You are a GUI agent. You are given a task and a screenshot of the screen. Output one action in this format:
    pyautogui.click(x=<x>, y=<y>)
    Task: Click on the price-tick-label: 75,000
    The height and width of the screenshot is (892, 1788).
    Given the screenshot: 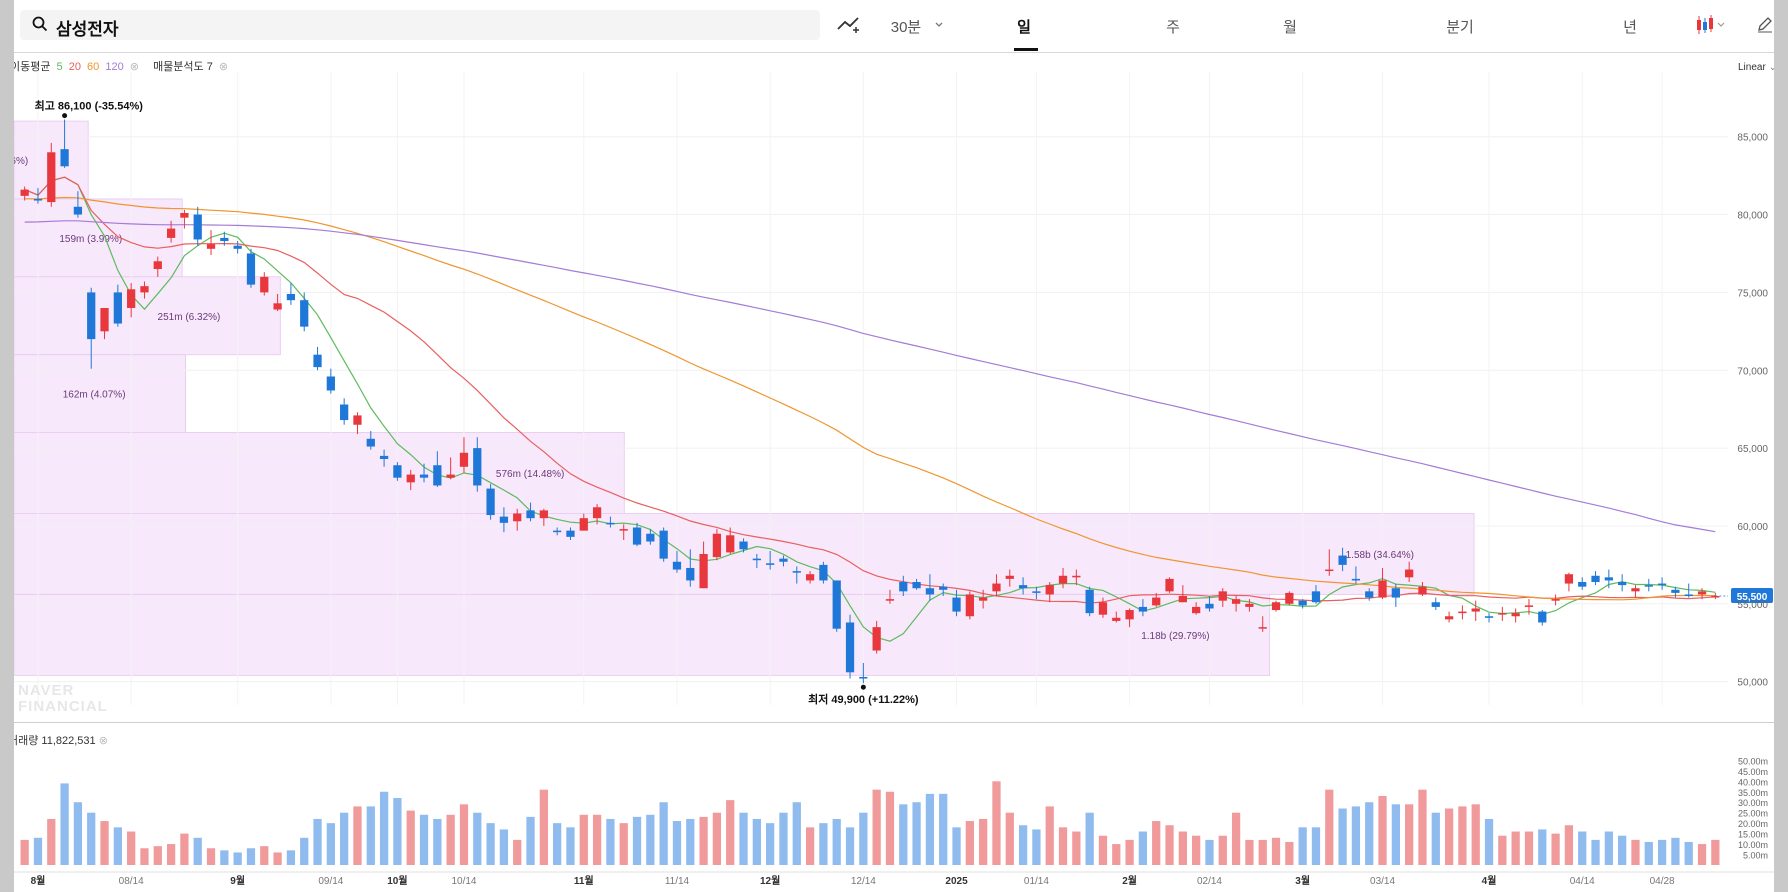 What is the action you would take?
    pyautogui.click(x=1752, y=293)
    